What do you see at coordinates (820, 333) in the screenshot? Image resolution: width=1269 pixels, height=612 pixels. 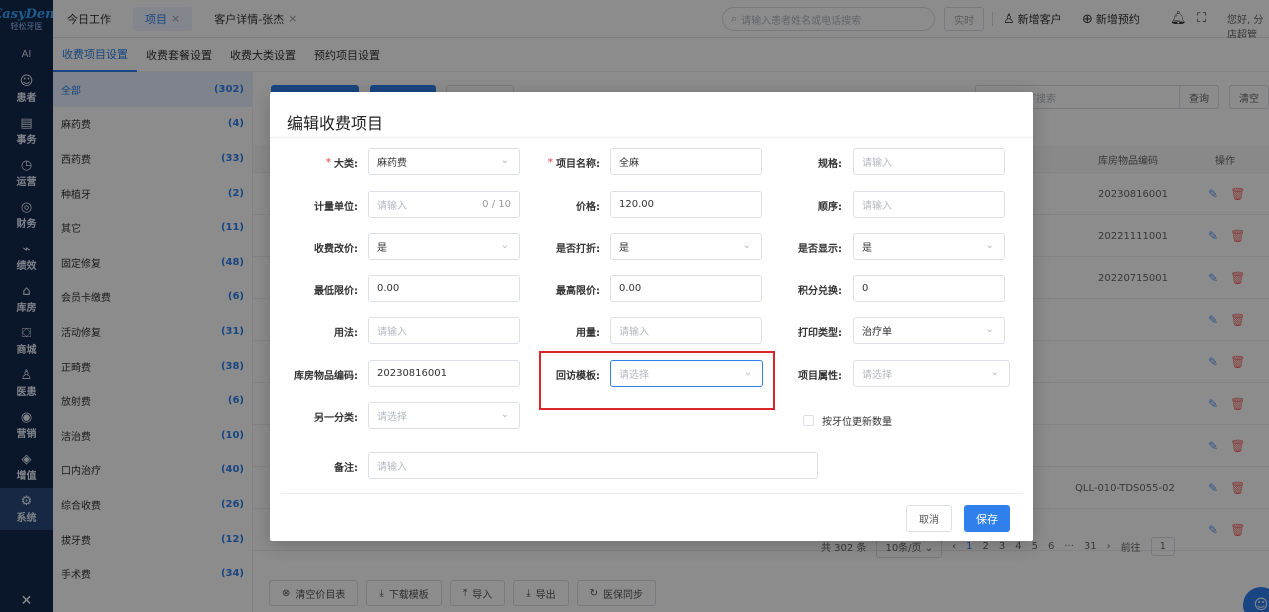 I see `print-type-label: 打印类型:` at bounding box center [820, 333].